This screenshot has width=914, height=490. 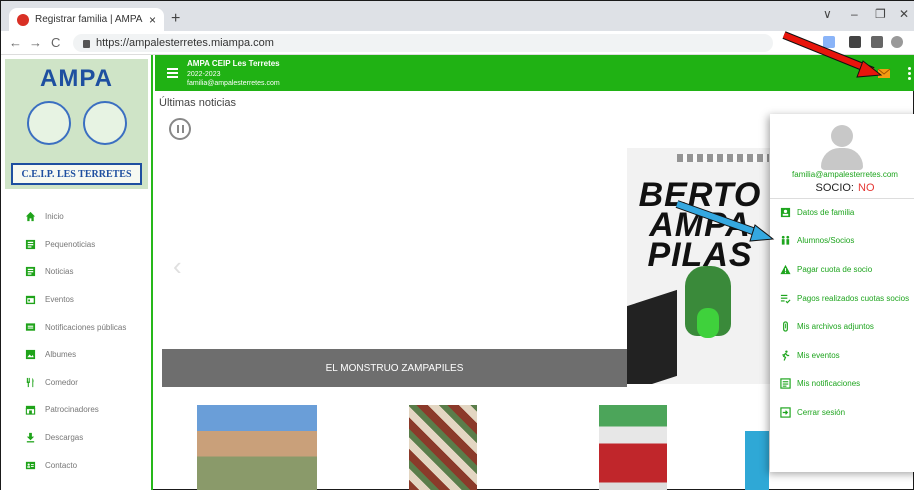 What do you see at coordinates (785, 241) in the screenshot?
I see `people-icon` at bounding box center [785, 241].